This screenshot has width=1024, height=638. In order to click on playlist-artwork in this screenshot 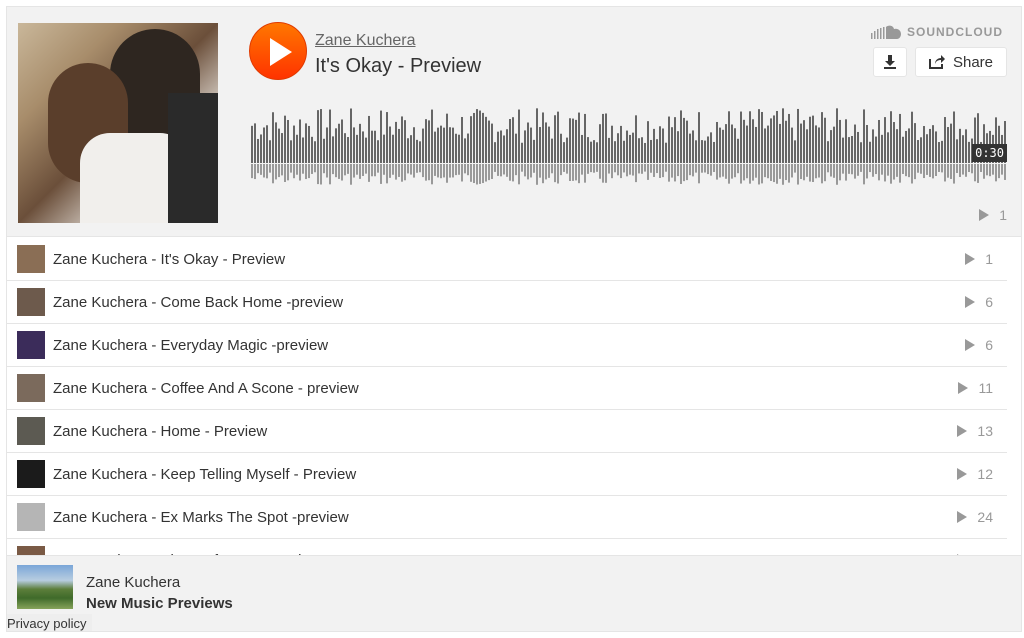, I will do `click(45, 587)`.